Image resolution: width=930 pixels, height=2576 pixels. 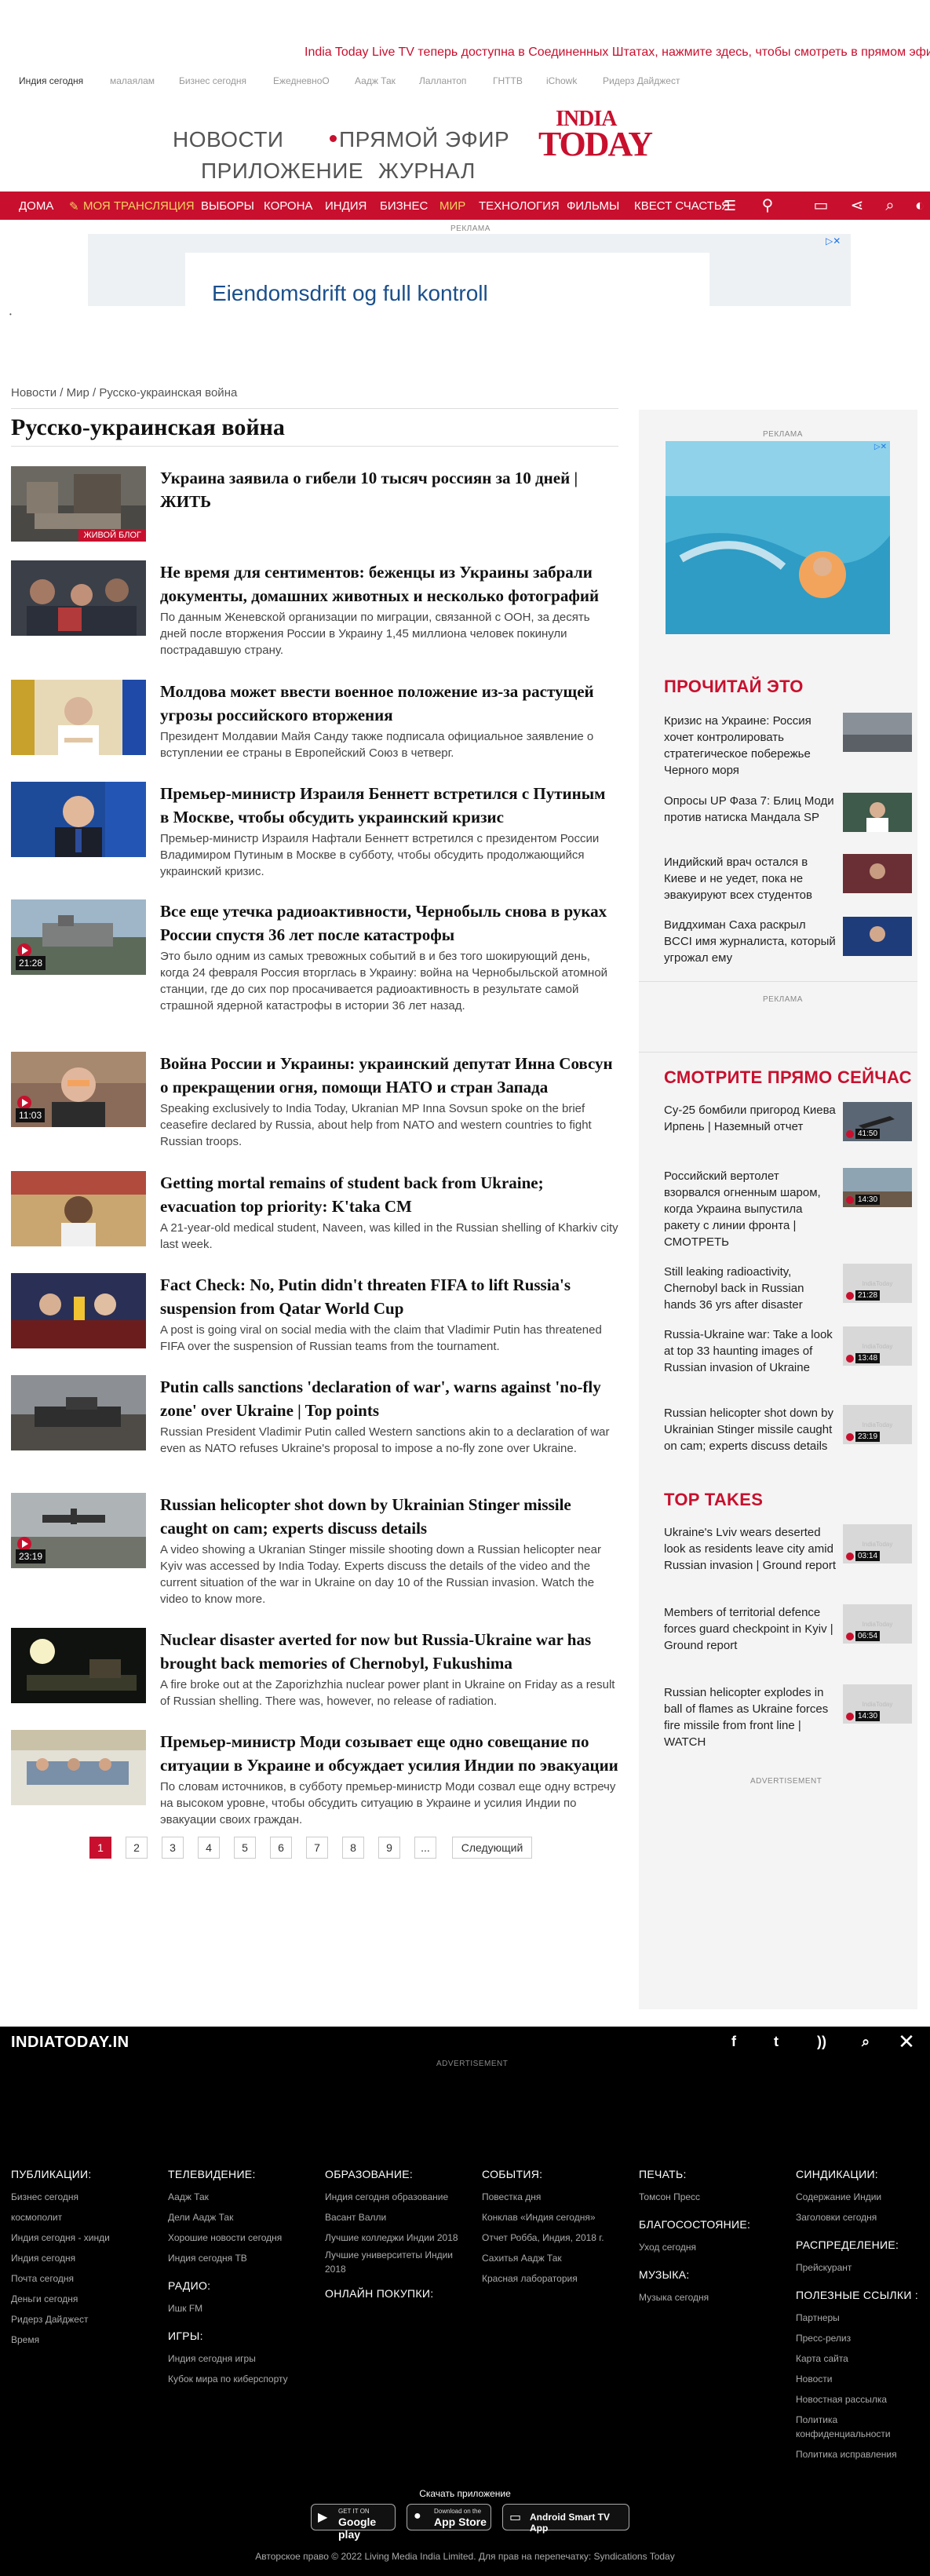 What do you see at coordinates (862, 2197) in the screenshot?
I see `footer-link: Содержание Индии` at bounding box center [862, 2197].